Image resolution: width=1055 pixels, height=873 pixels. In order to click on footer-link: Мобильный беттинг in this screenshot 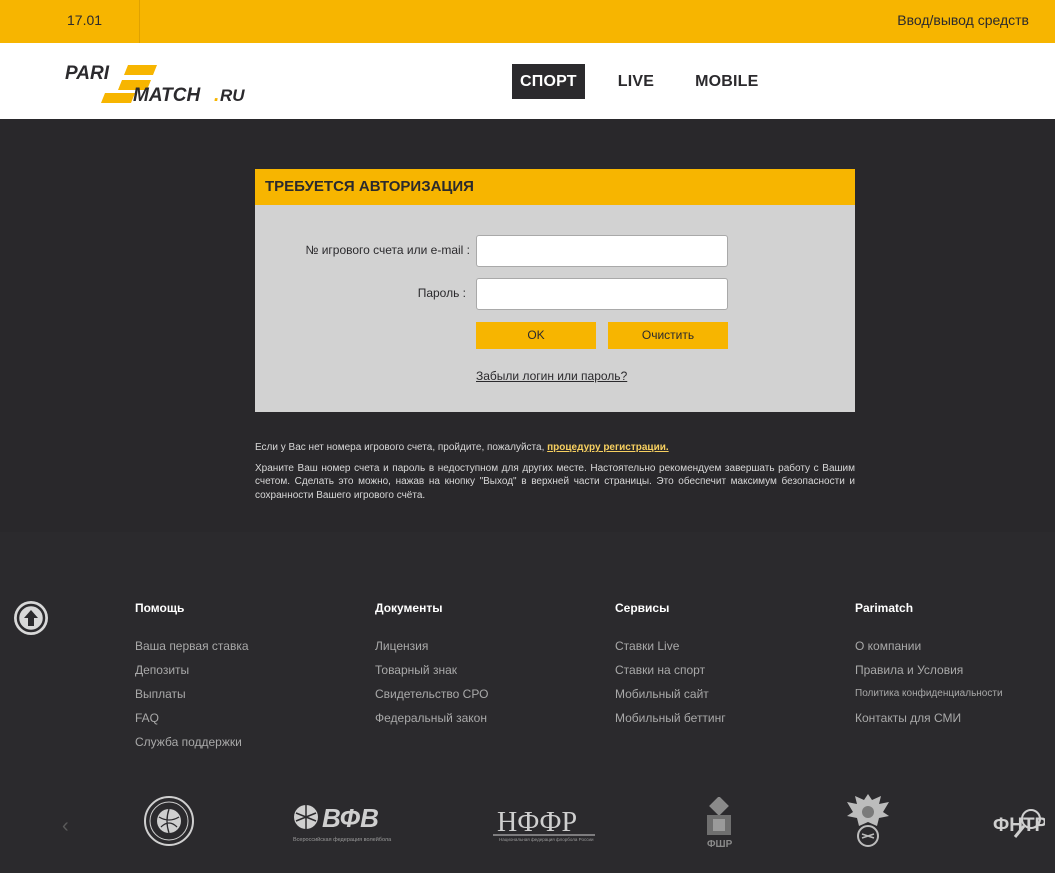, I will do `click(670, 718)`.